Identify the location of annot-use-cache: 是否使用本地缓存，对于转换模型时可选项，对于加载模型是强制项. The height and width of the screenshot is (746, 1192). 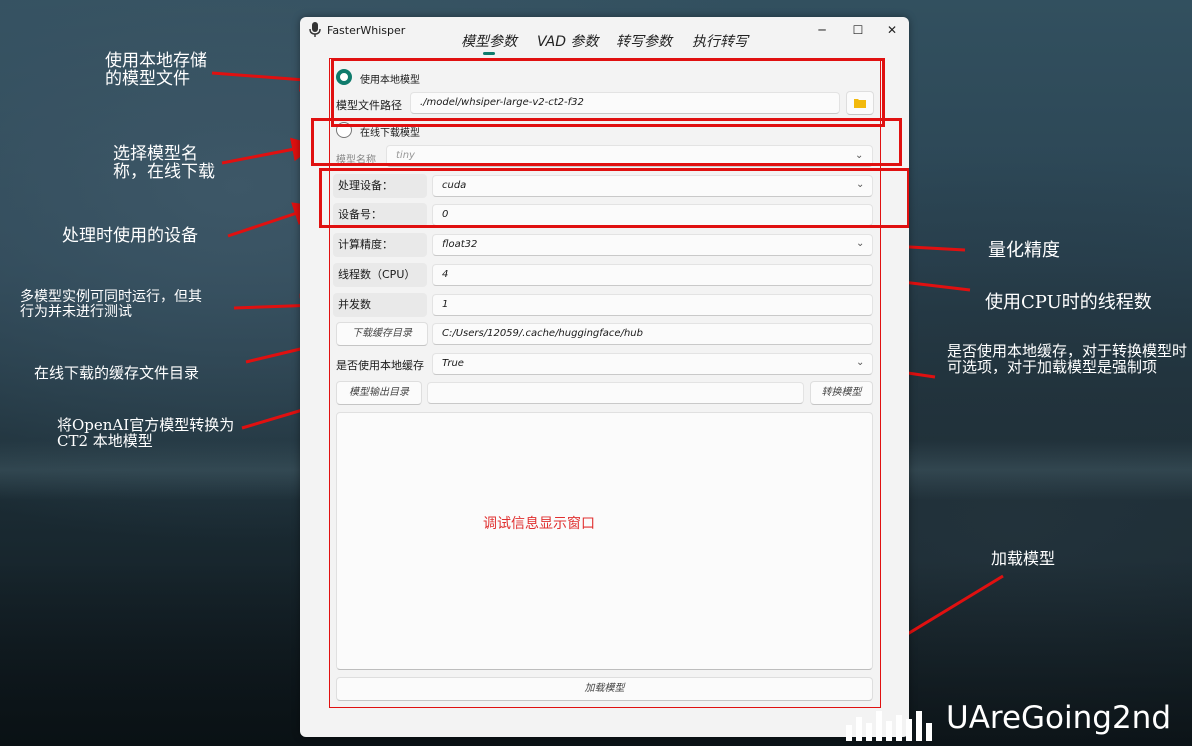
(1067, 359).